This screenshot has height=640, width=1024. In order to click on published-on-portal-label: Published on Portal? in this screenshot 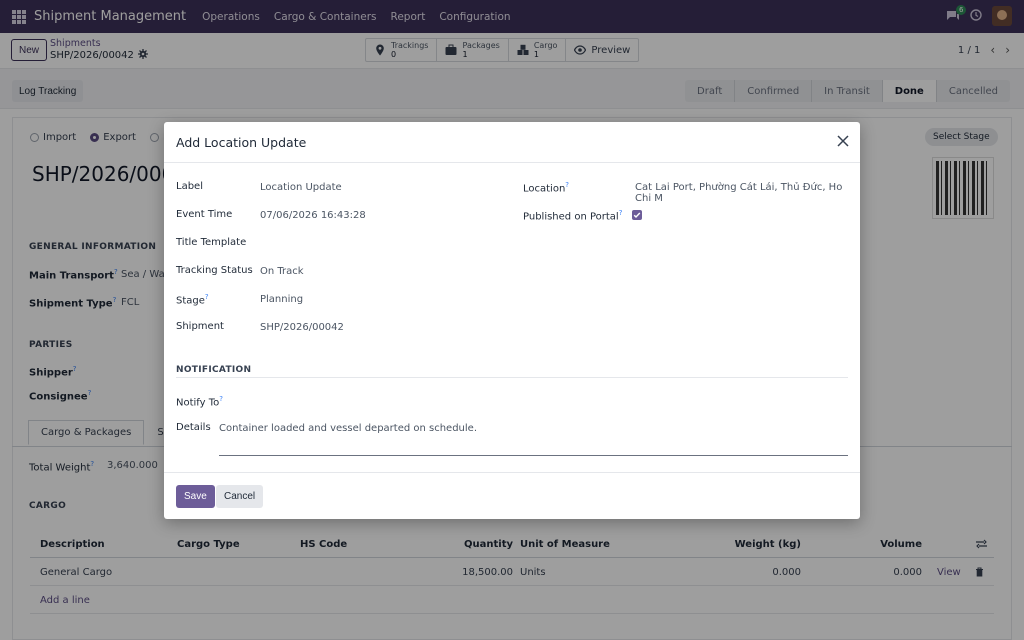, I will do `click(573, 216)`.